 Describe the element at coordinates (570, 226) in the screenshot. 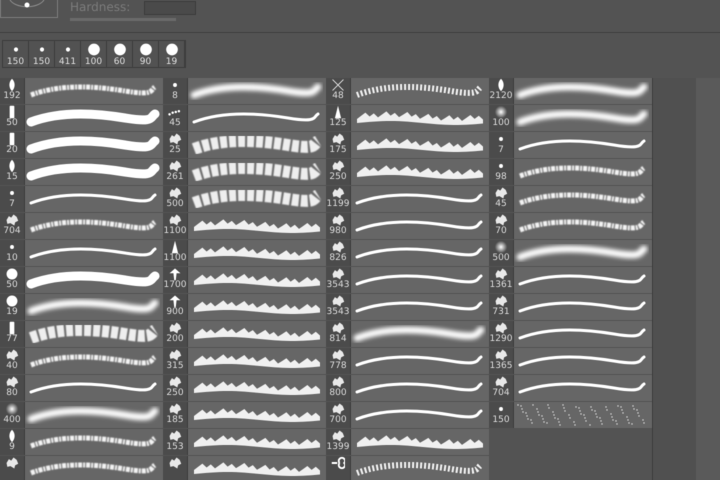

I see `brush-preset: 70` at that location.